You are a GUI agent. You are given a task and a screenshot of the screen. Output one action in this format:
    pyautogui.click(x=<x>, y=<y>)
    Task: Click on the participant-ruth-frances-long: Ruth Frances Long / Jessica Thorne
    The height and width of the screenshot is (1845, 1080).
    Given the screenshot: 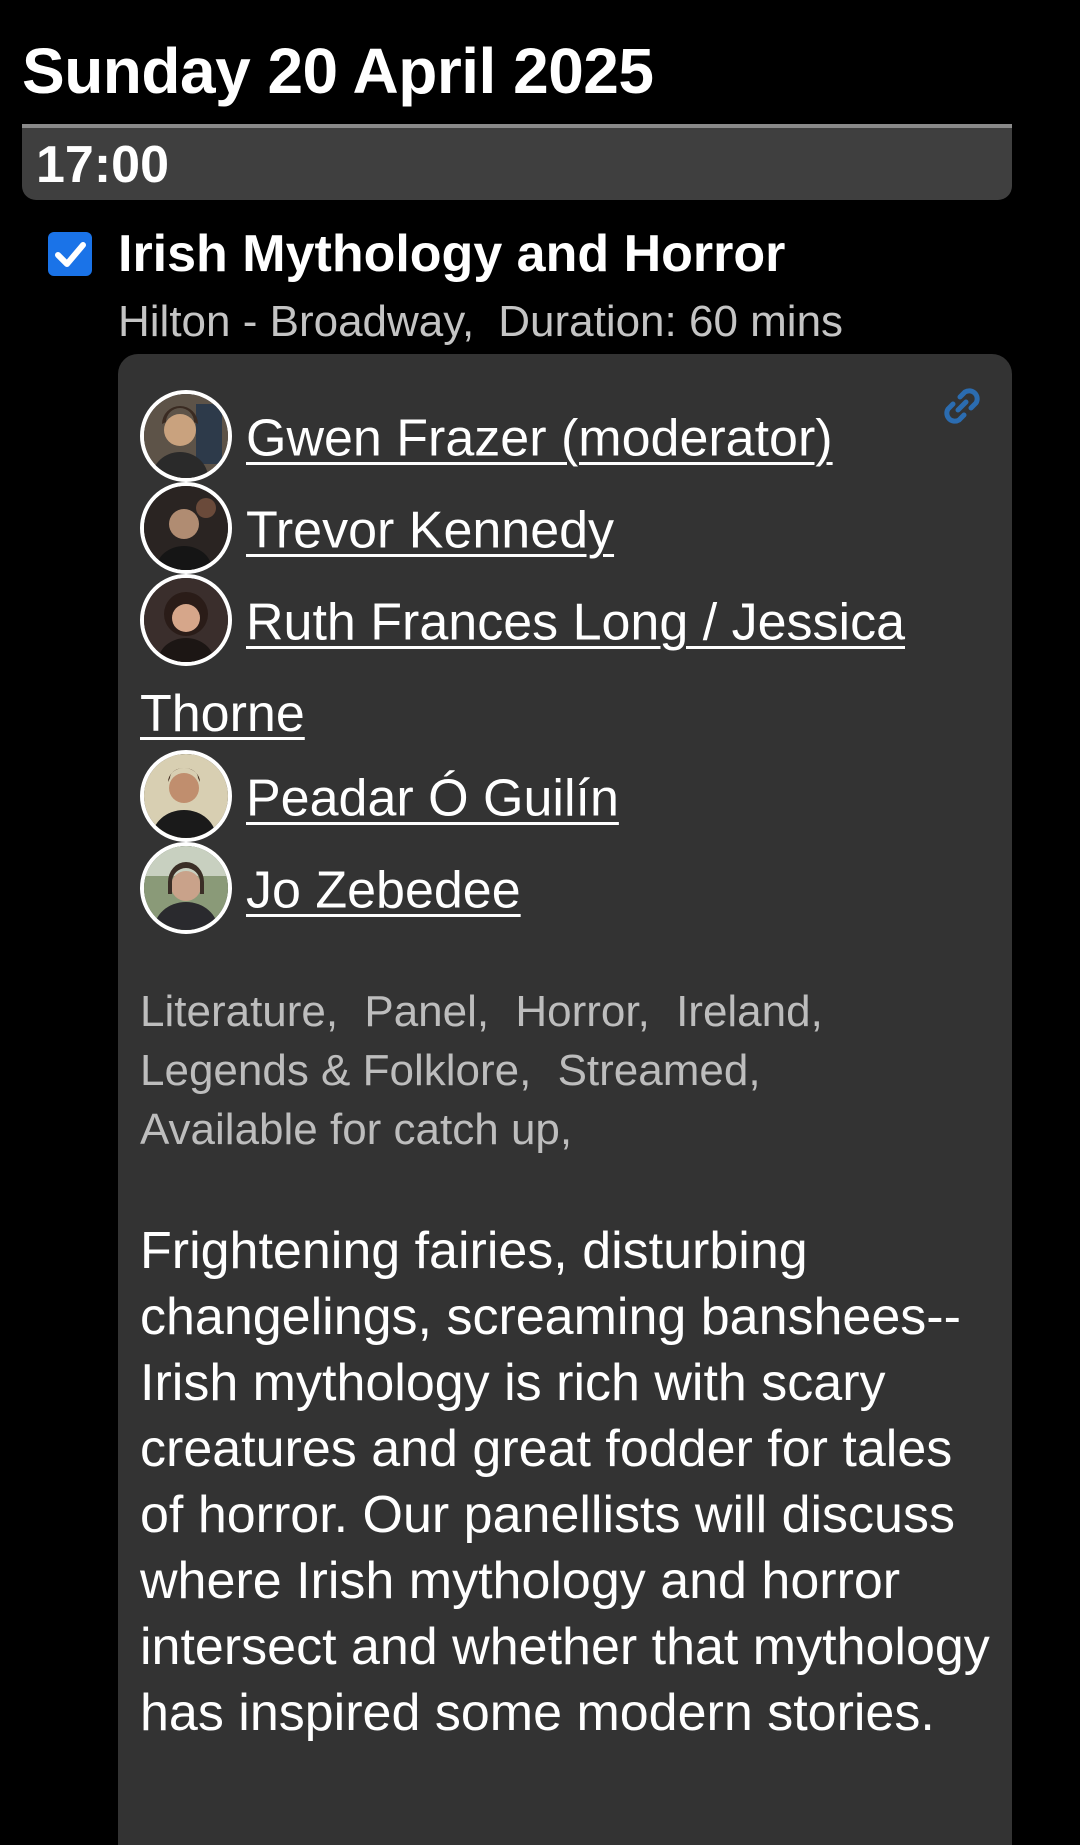 What is the action you would take?
    pyautogui.click(x=550, y=665)
    